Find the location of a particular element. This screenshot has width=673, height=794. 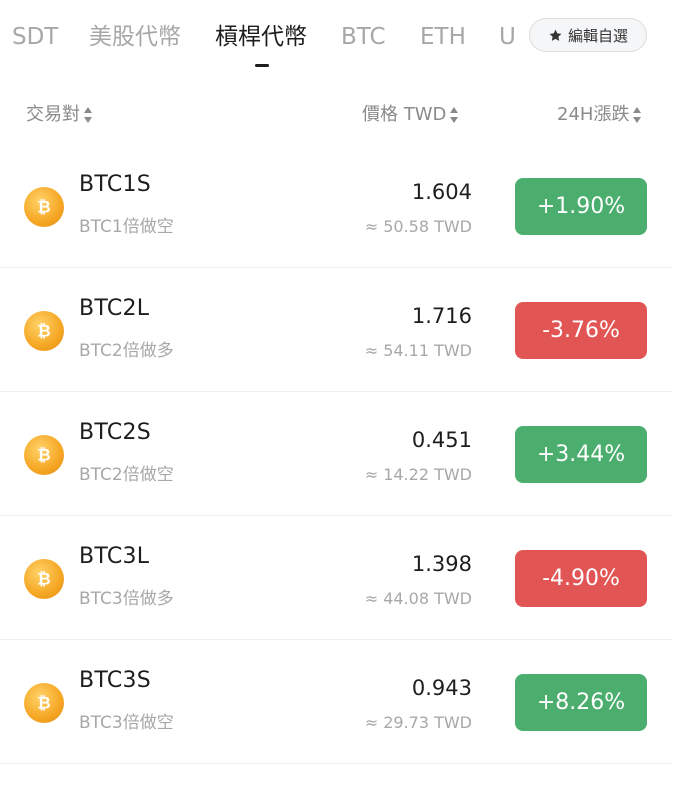

star-icon is located at coordinates (555, 35).